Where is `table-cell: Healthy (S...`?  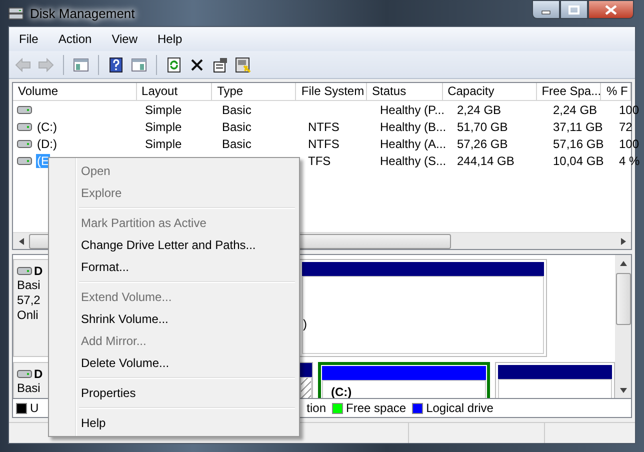 table-cell: Healthy (S... is located at coordinates (413, 161).